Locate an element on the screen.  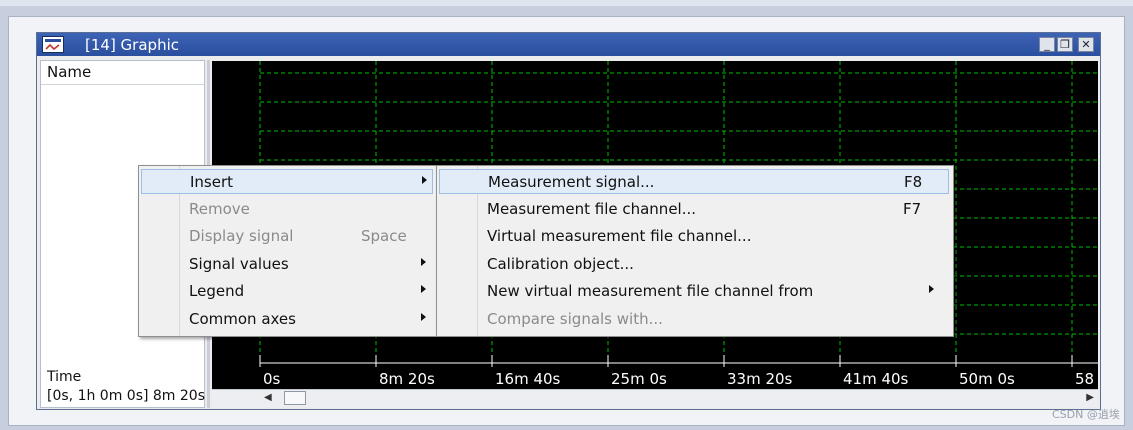
menu-item-shortcut: F8 is located at coordinates (913, 182).